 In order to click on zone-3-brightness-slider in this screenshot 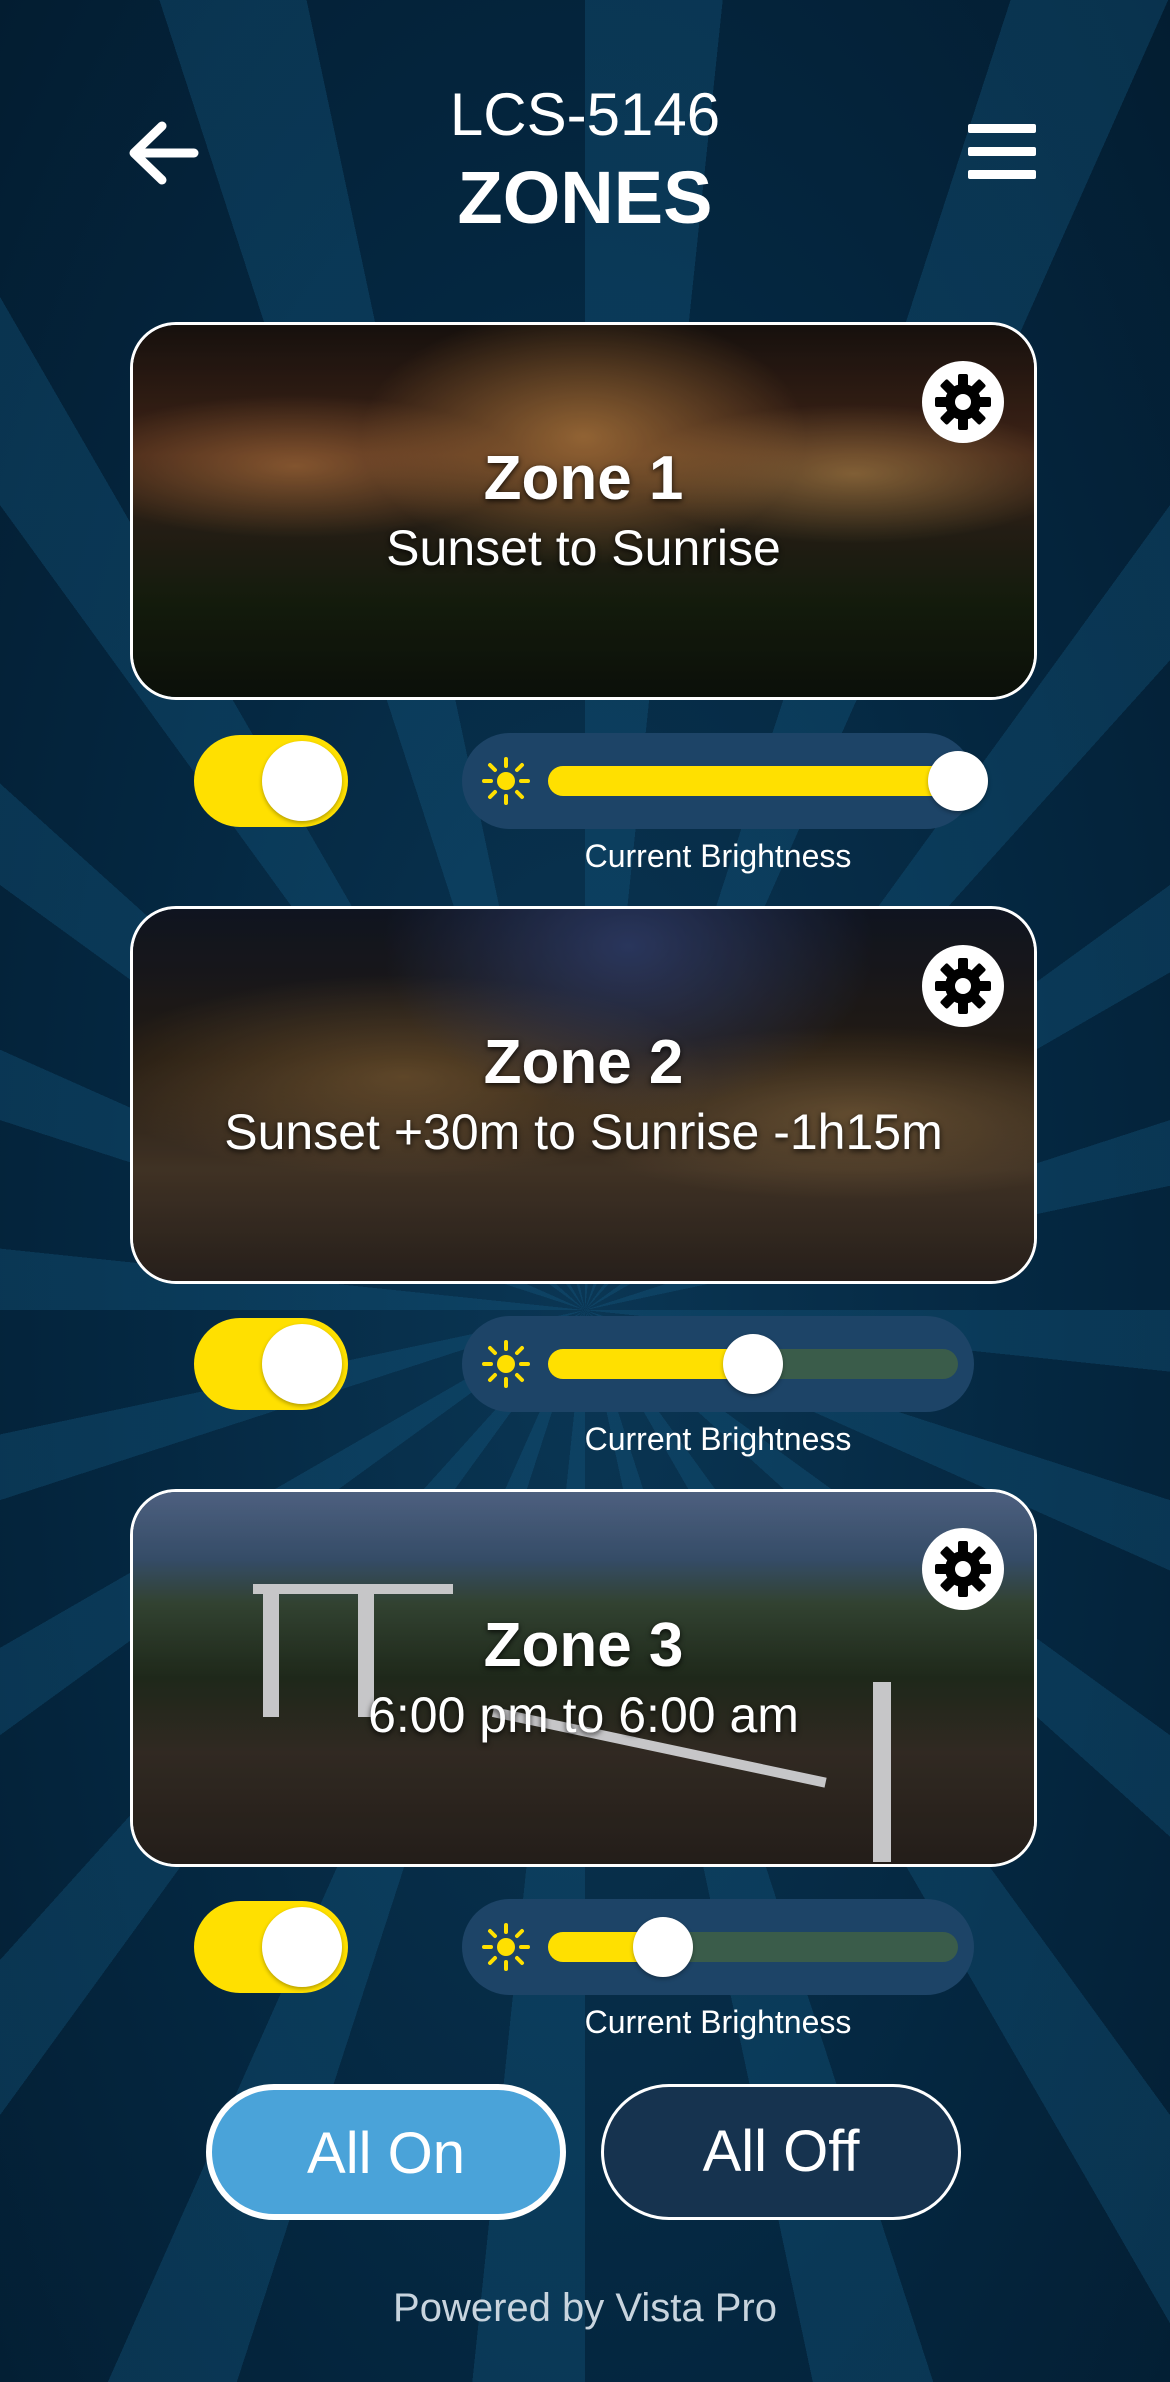, I will do `click(718, 1947)`.